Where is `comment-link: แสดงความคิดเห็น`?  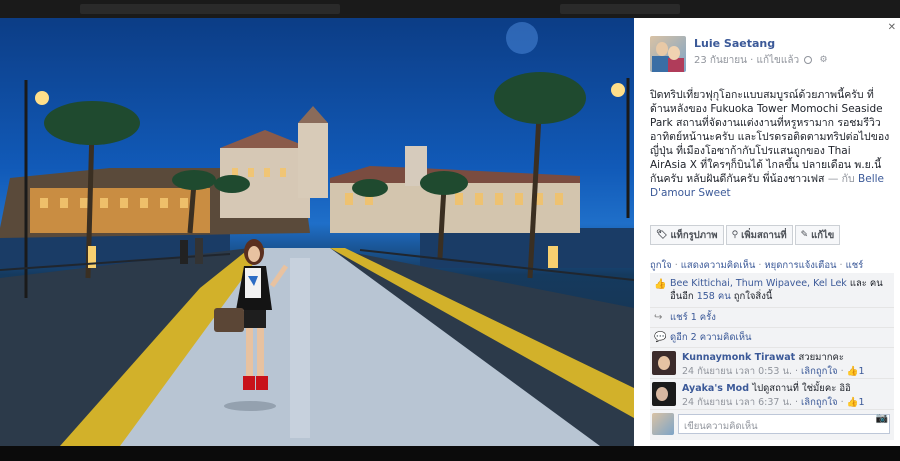
comment-link: แสดงความคิดเห็น is located at coordinates (718, 265).